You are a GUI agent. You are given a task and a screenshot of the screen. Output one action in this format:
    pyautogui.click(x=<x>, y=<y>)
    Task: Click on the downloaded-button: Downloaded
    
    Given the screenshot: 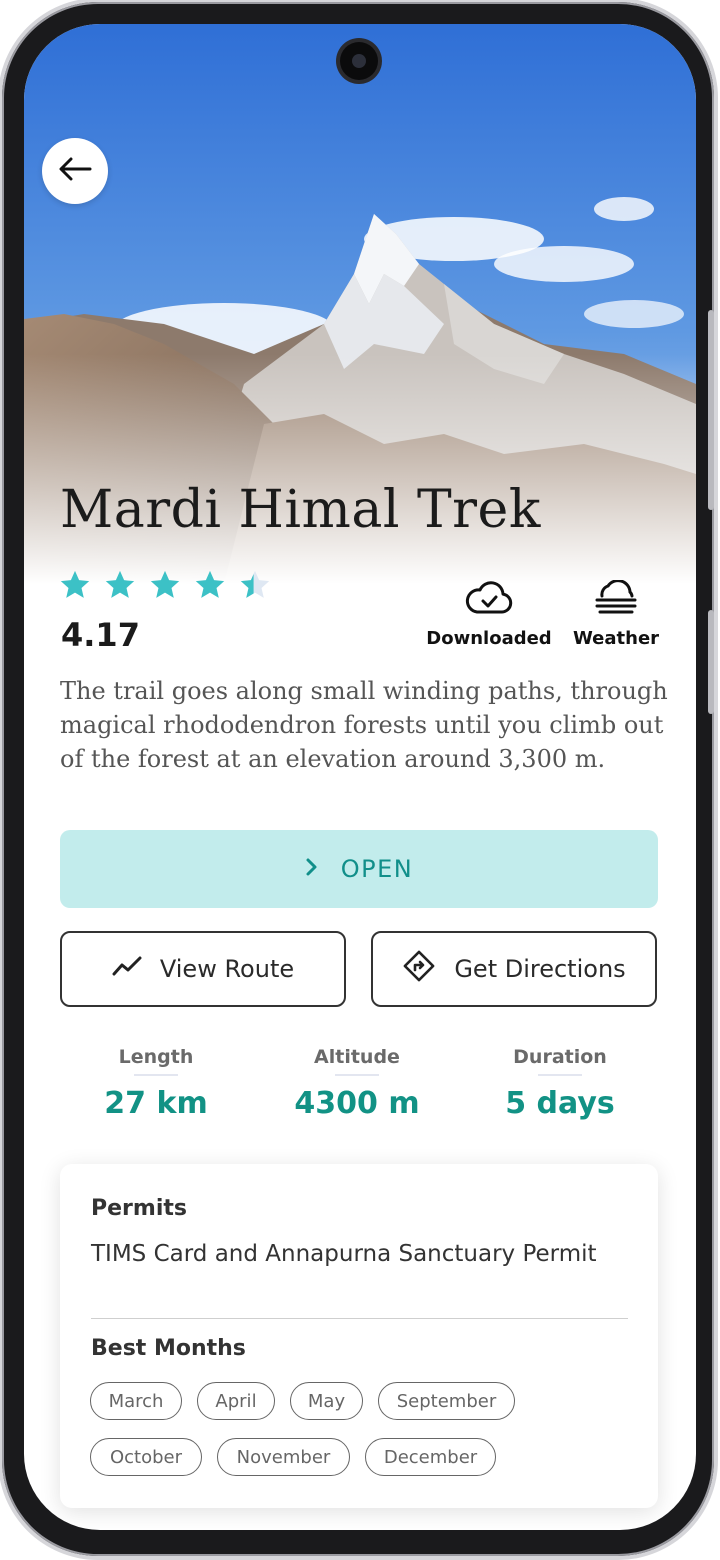 What is the action you would take?
    pyautogui.click(x=489, y=612)
    